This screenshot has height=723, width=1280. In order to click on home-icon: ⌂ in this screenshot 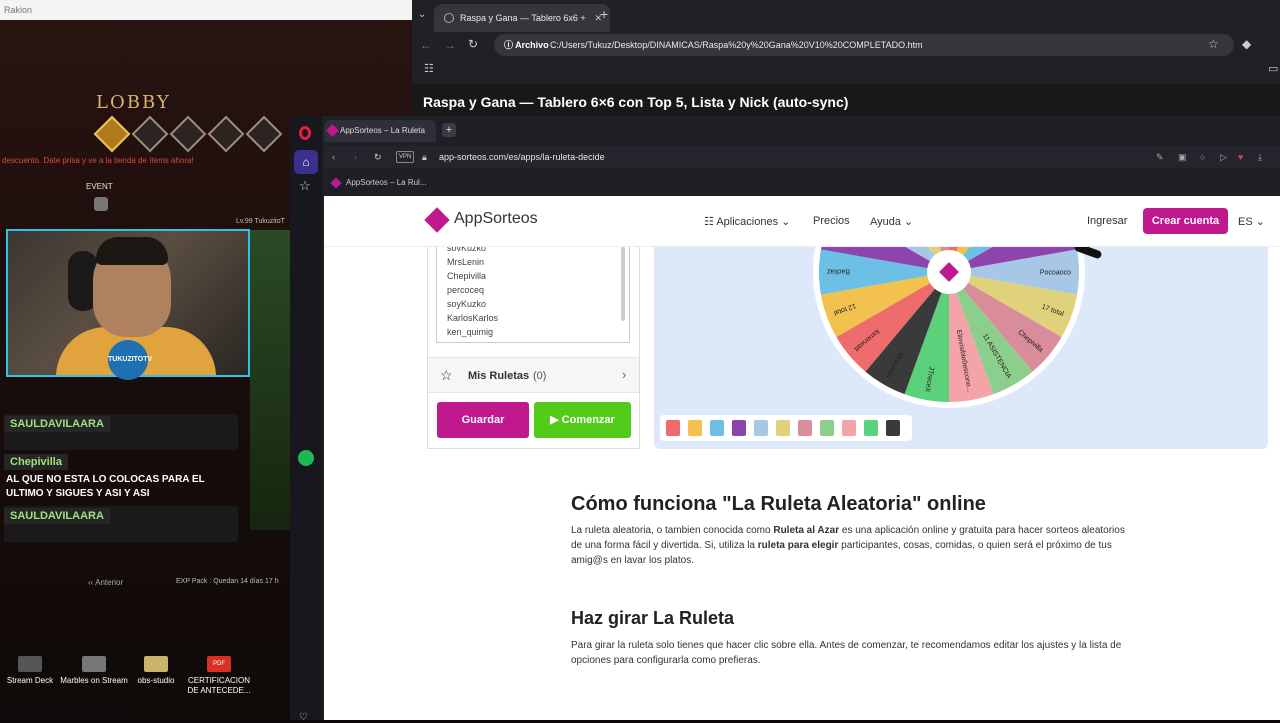, I will do `click(306, 162)`.